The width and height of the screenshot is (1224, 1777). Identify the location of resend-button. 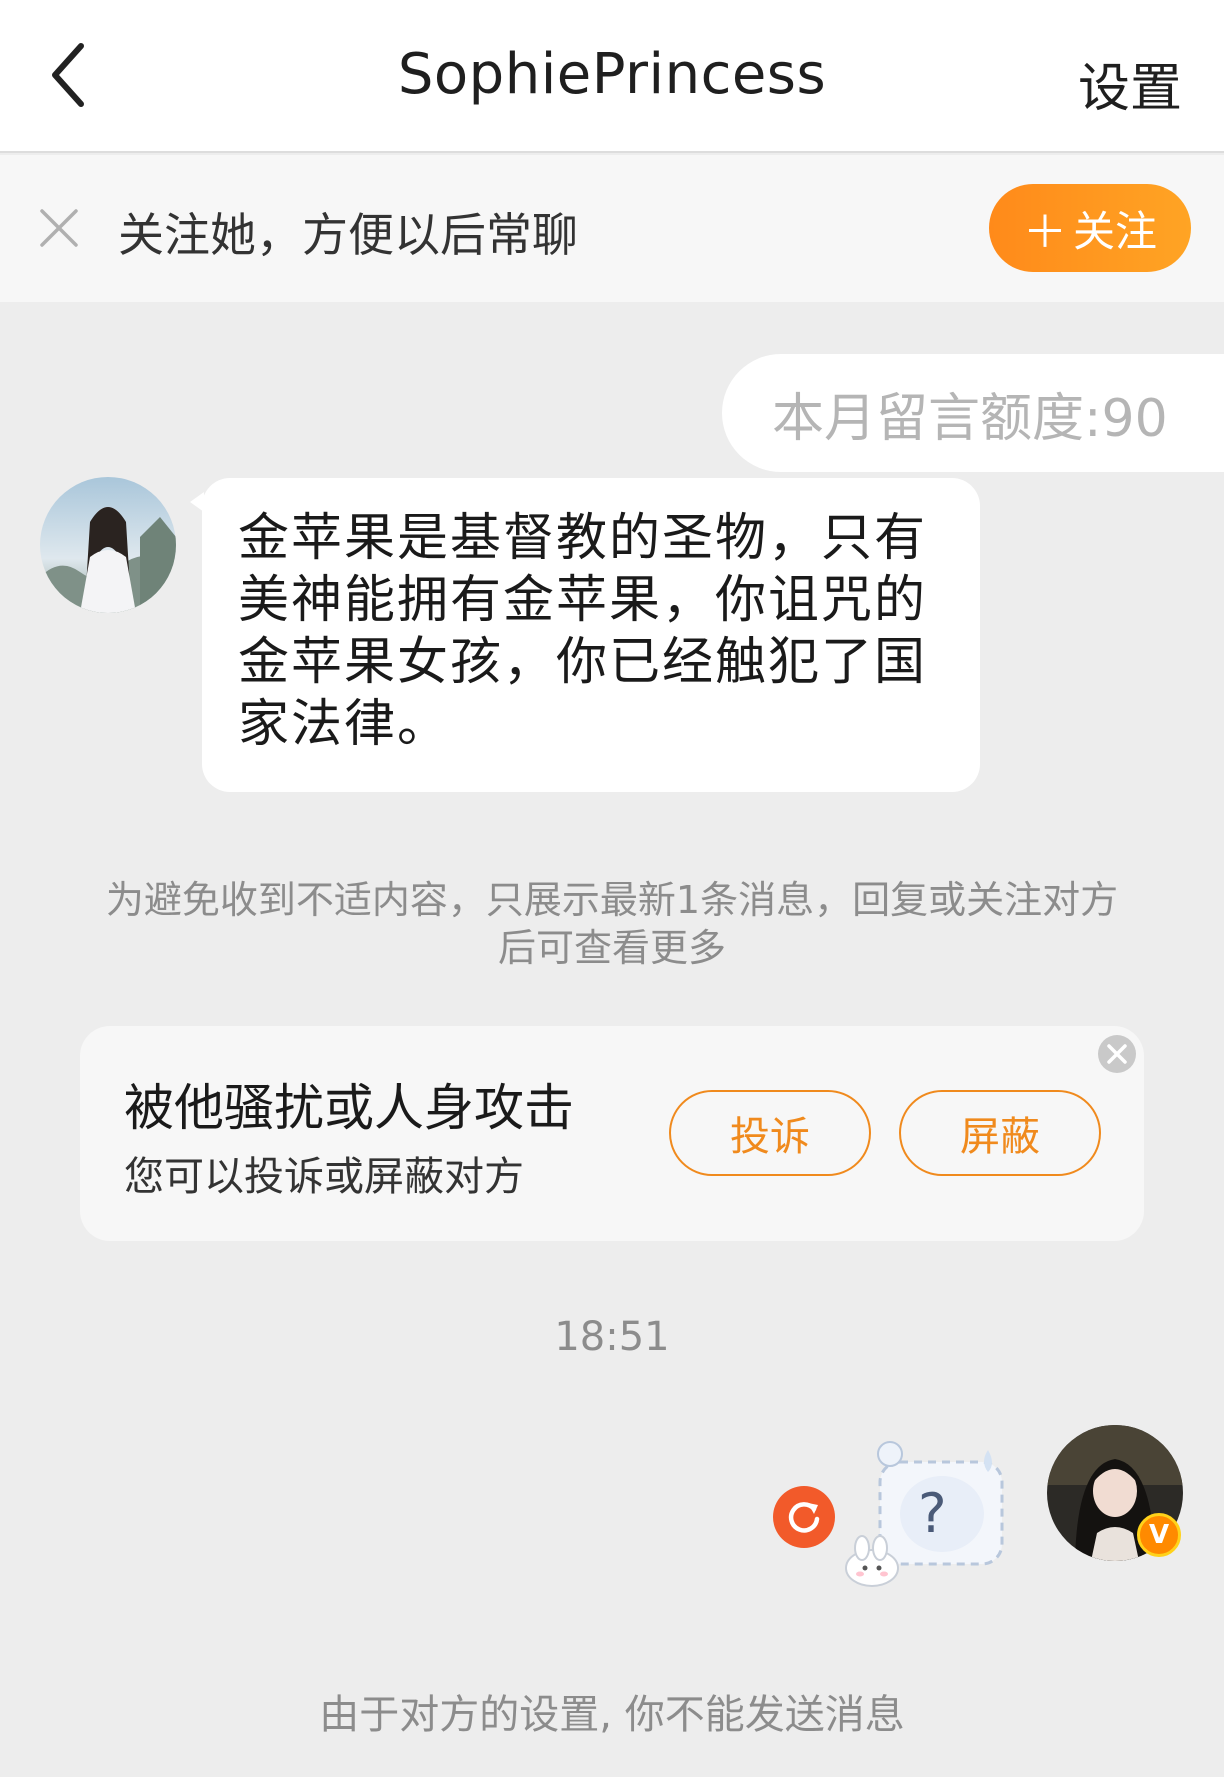
(804, 1517).